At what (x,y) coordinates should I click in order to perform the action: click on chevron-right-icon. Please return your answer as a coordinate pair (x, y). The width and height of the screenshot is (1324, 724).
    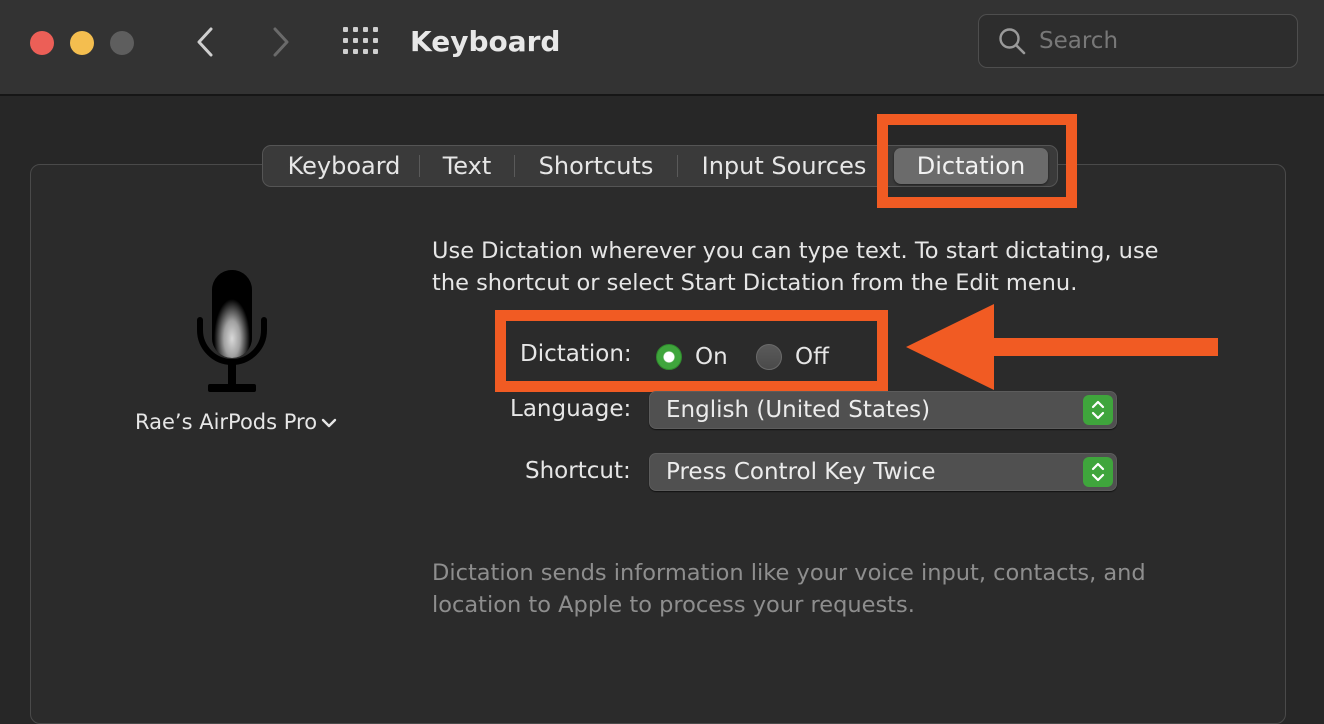
    Looking at the image, I should click on (281, 42).